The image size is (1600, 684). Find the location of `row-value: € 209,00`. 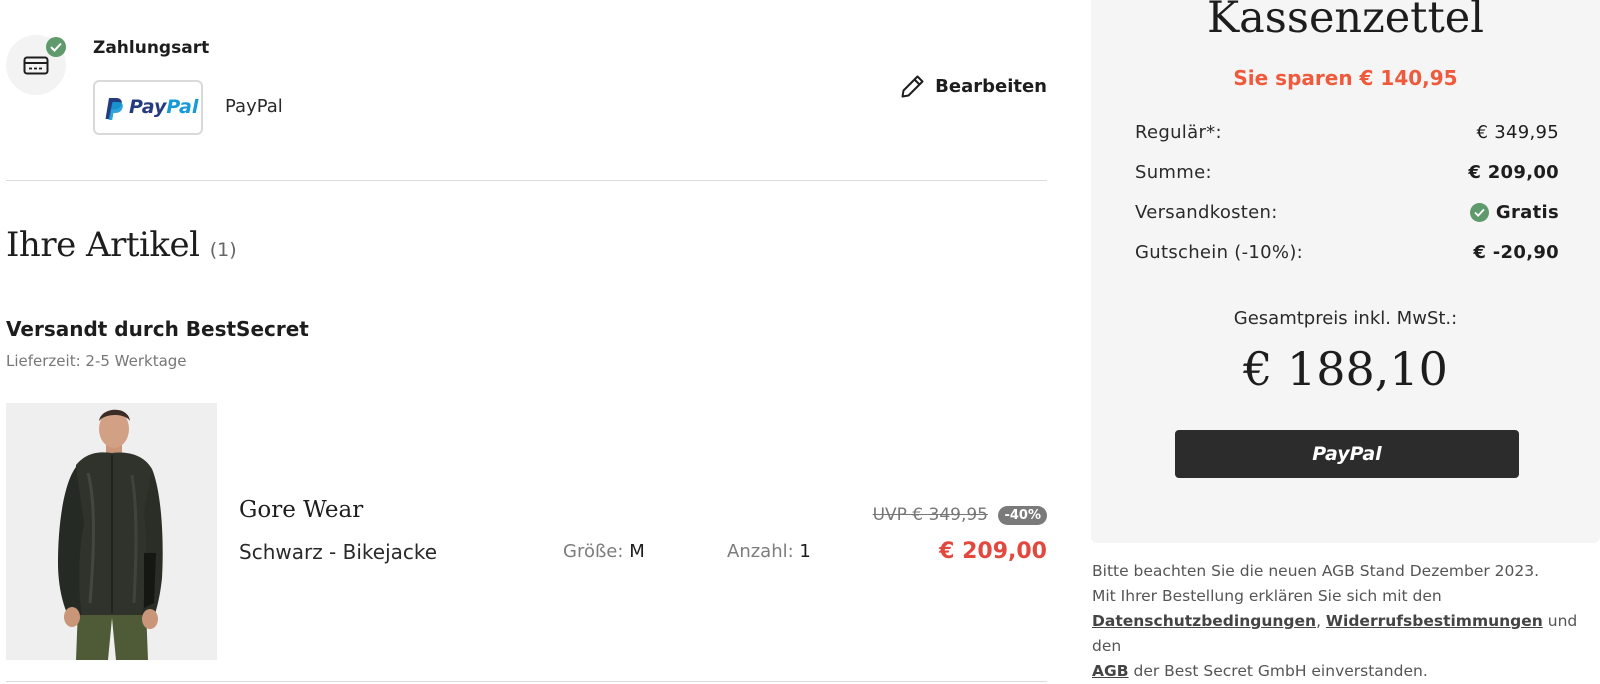

row-value: € 209,00 is located at coordinates (1513, 172).